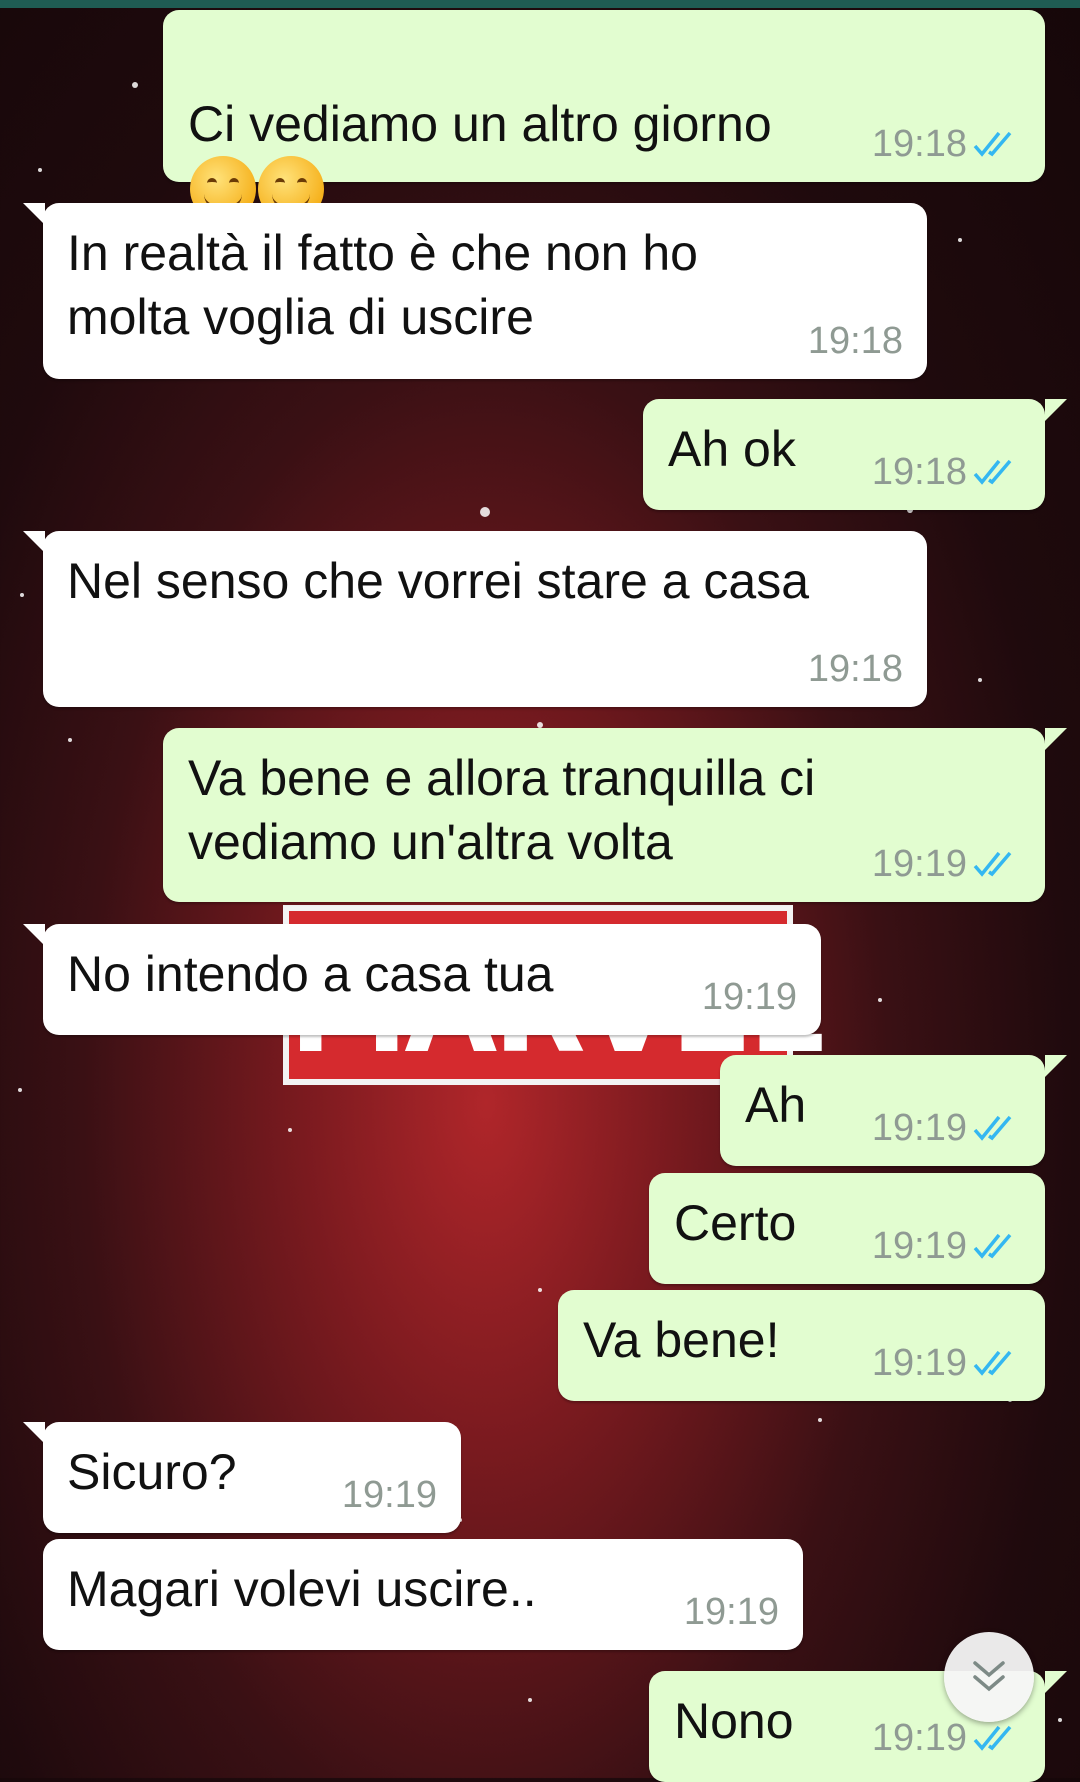  I want to click on message-bubble-incoming: Sicuro? 19:19, so click(242, 1477).